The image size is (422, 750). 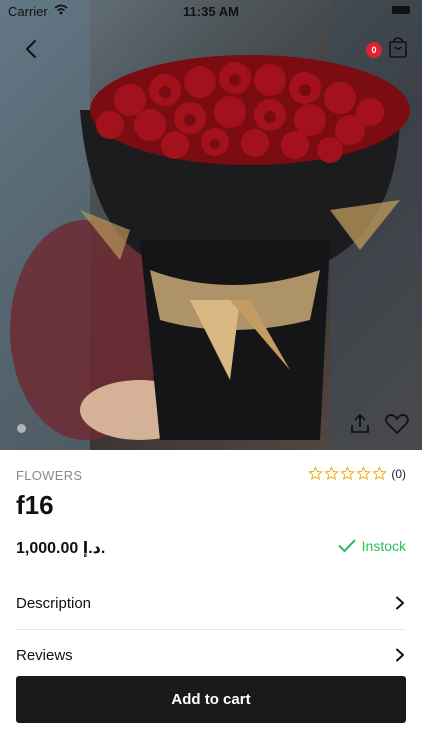 I want to click on description-label: Description, so click(x=54, y=603).